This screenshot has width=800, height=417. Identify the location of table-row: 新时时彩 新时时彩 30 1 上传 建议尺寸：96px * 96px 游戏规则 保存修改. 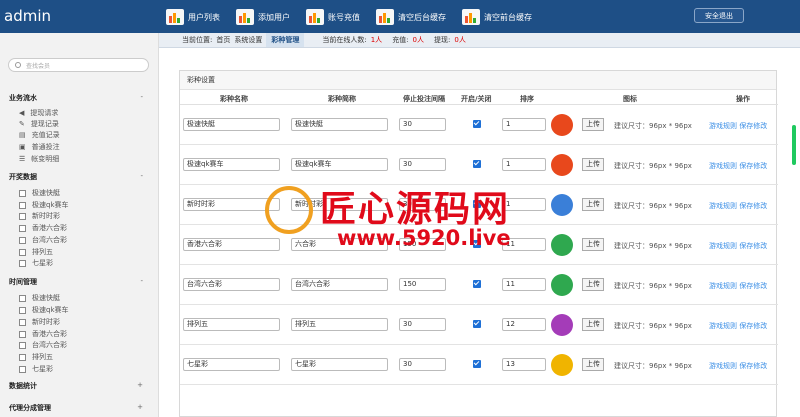
(479, 205).